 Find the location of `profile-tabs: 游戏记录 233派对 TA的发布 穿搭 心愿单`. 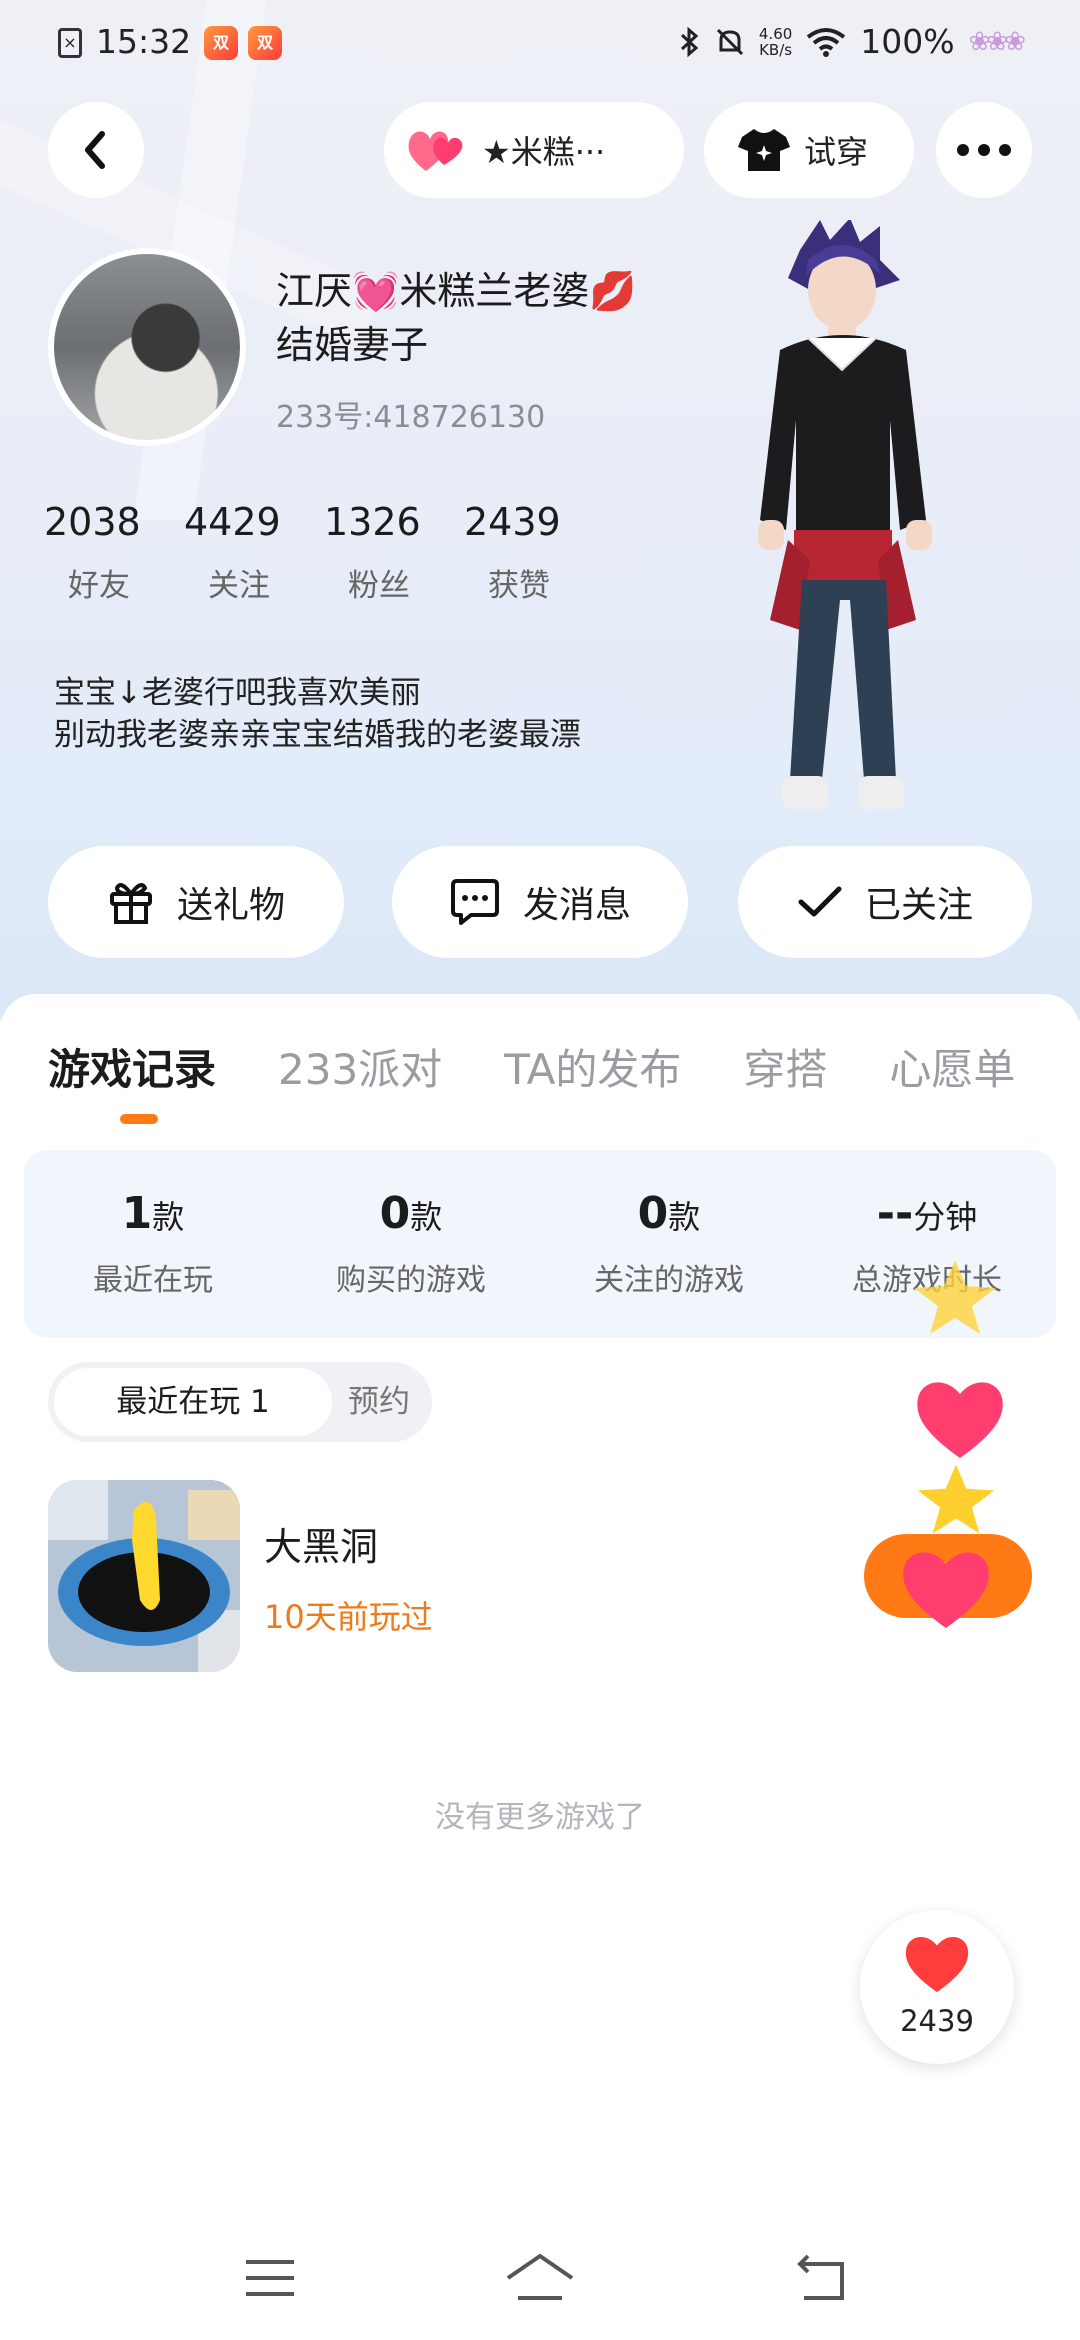

profile-tabs: 游戏记录 233派对 TA的发布 穿搭 心愿单 is located at coordinates (562, 1066).